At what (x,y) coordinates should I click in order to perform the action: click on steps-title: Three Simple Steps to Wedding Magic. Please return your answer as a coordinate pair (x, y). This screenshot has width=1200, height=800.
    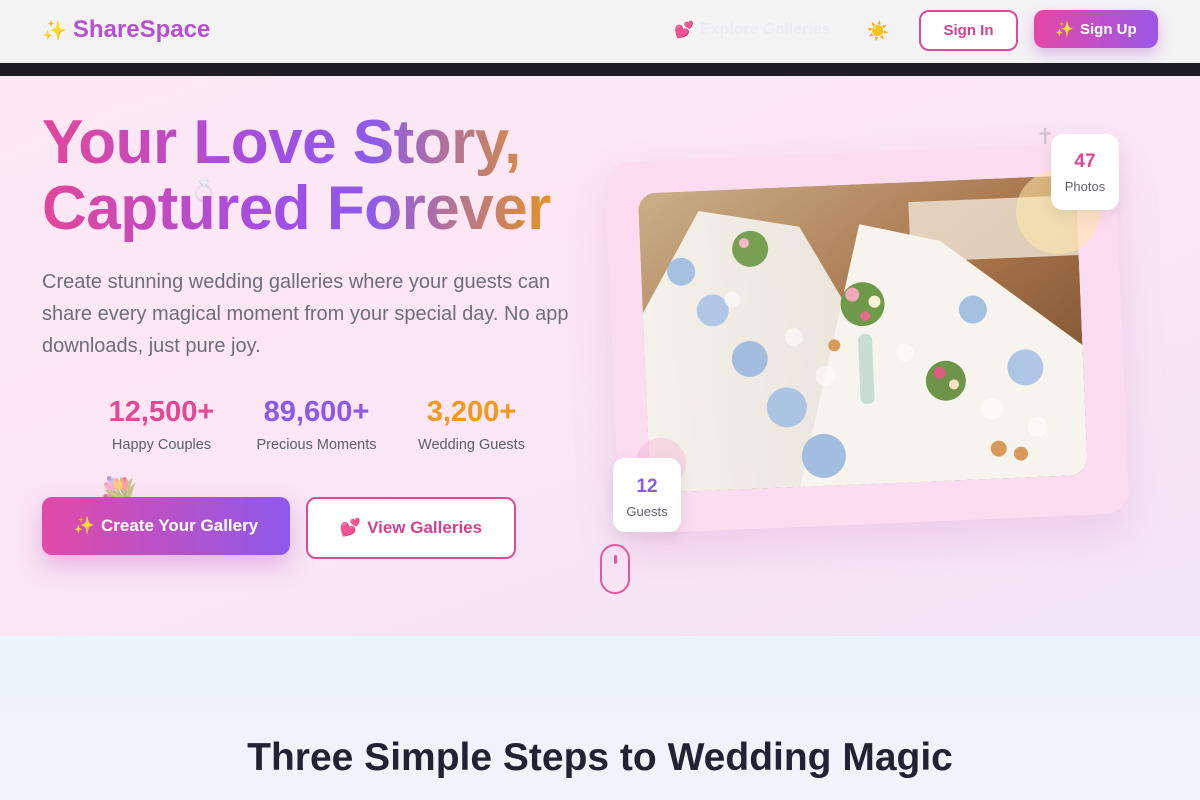
    Looking at the image, I should click on (600, 757).